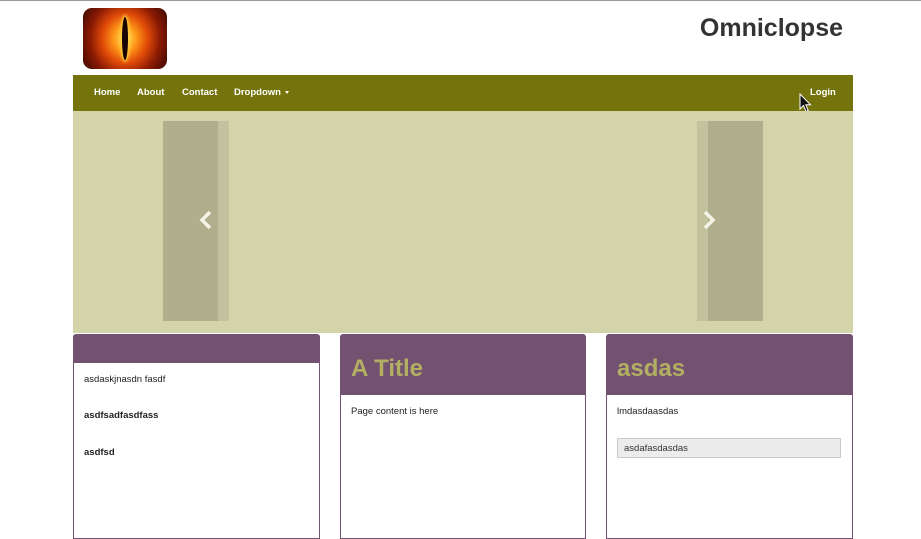 The image size is (921, 539). What do you see at coordinates (463, 406) in the screenshot?
I see `panel-middle-body: Page content is here` at bounding box center [463, 406].